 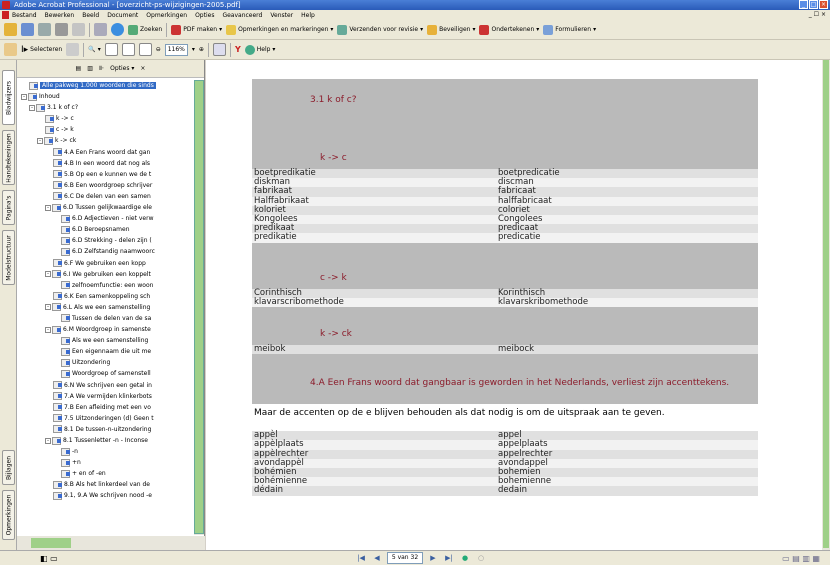 What do you see at coordinates (142, 68) in the screenshot?
I see `close-panel-icon: ×` at bounding box center [142, 68].